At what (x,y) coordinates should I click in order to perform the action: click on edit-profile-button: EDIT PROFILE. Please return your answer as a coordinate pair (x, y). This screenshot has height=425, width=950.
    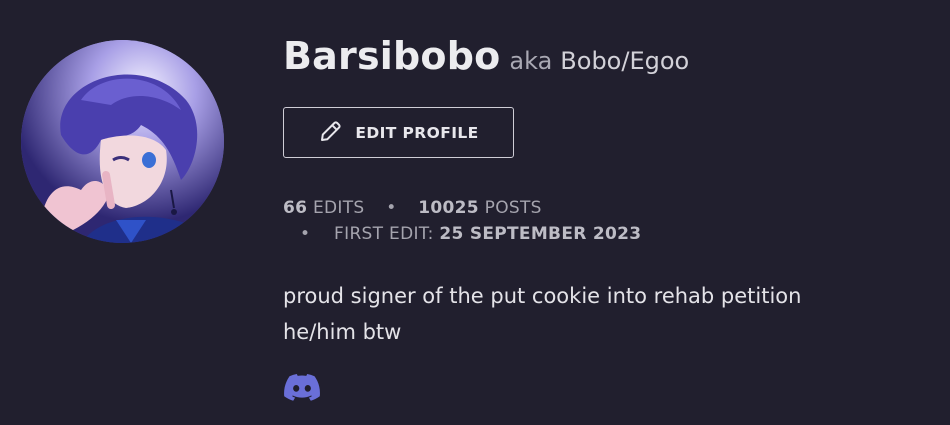
    Looking at the image, I should click on (398, 132).